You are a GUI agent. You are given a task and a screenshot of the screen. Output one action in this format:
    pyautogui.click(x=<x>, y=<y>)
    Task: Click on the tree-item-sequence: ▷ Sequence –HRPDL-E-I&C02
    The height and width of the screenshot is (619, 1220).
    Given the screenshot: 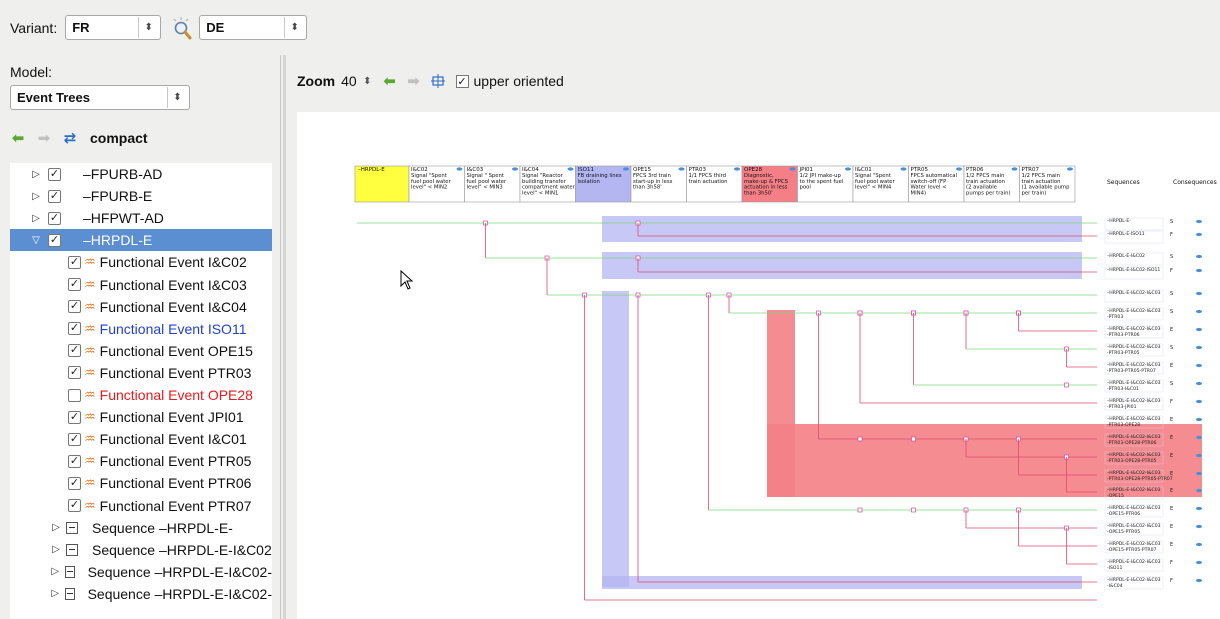 What is the action you would take?
    pyautogui.click(x=141, y=550)
    